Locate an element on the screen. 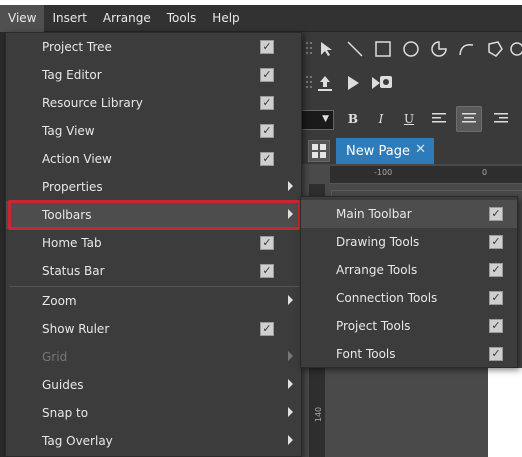 The height and width of the screenshot is (457, 522). circle-tool-icon is located at coordinates (411, 49).